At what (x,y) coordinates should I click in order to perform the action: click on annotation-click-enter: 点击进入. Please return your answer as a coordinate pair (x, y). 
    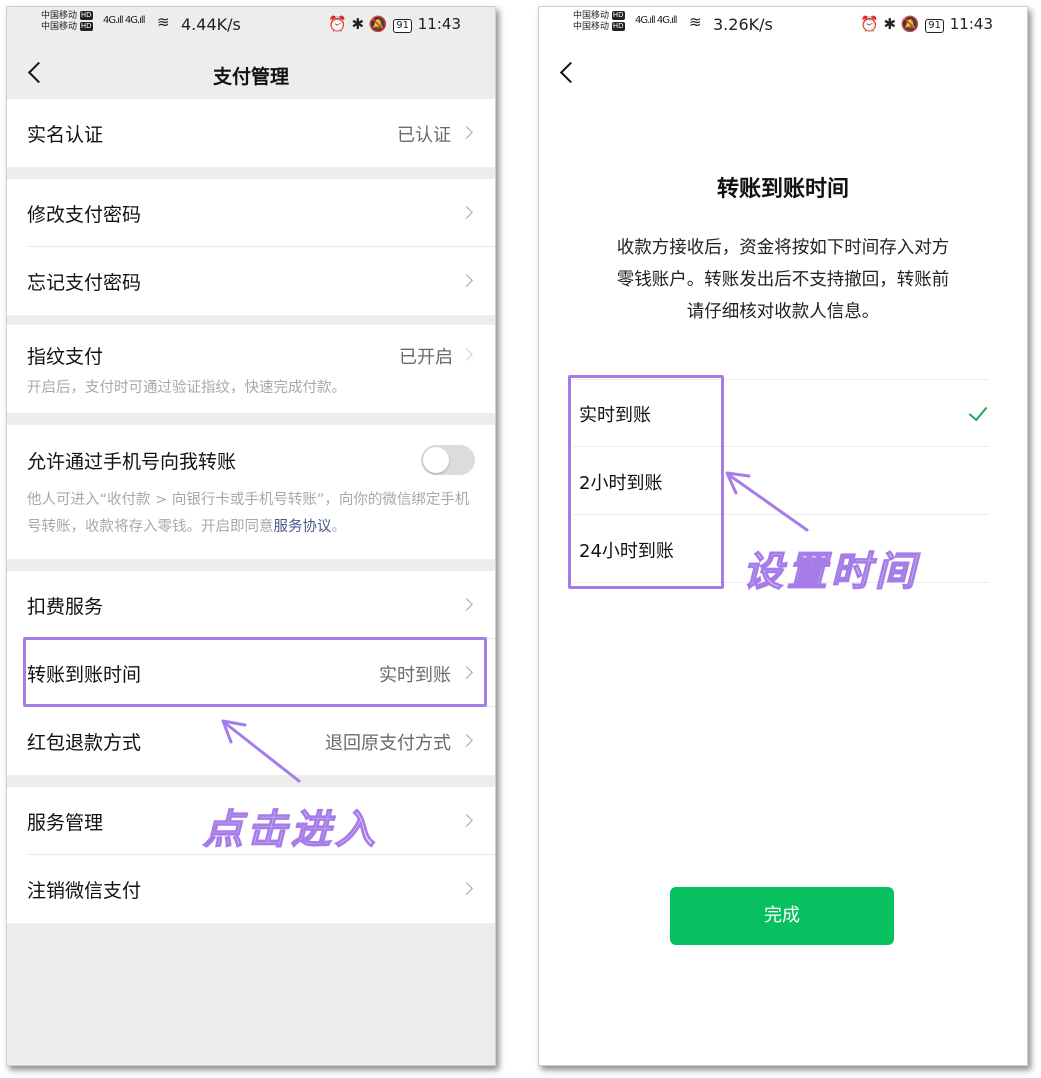
    Looking at the image, I should click on (290, 829).